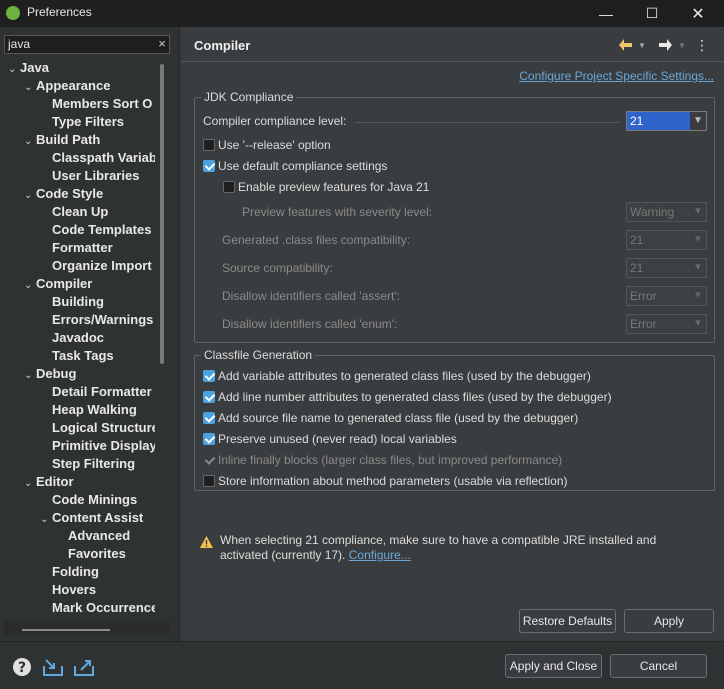  Describe the element at coordinates (606, 13) in the screenshot. I see `minimize-button: —` at that location.